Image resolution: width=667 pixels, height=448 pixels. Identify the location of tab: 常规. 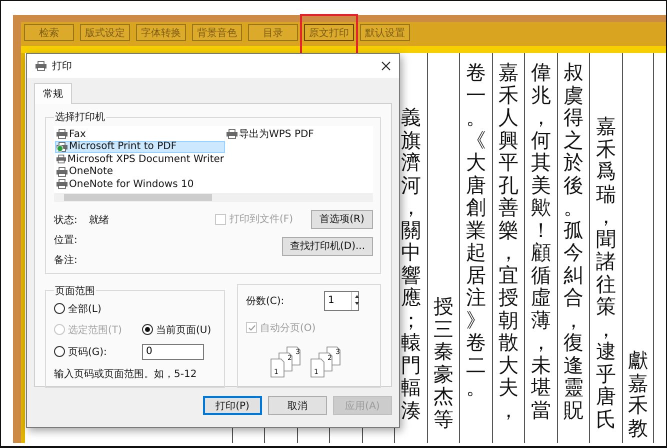
(53, 93).